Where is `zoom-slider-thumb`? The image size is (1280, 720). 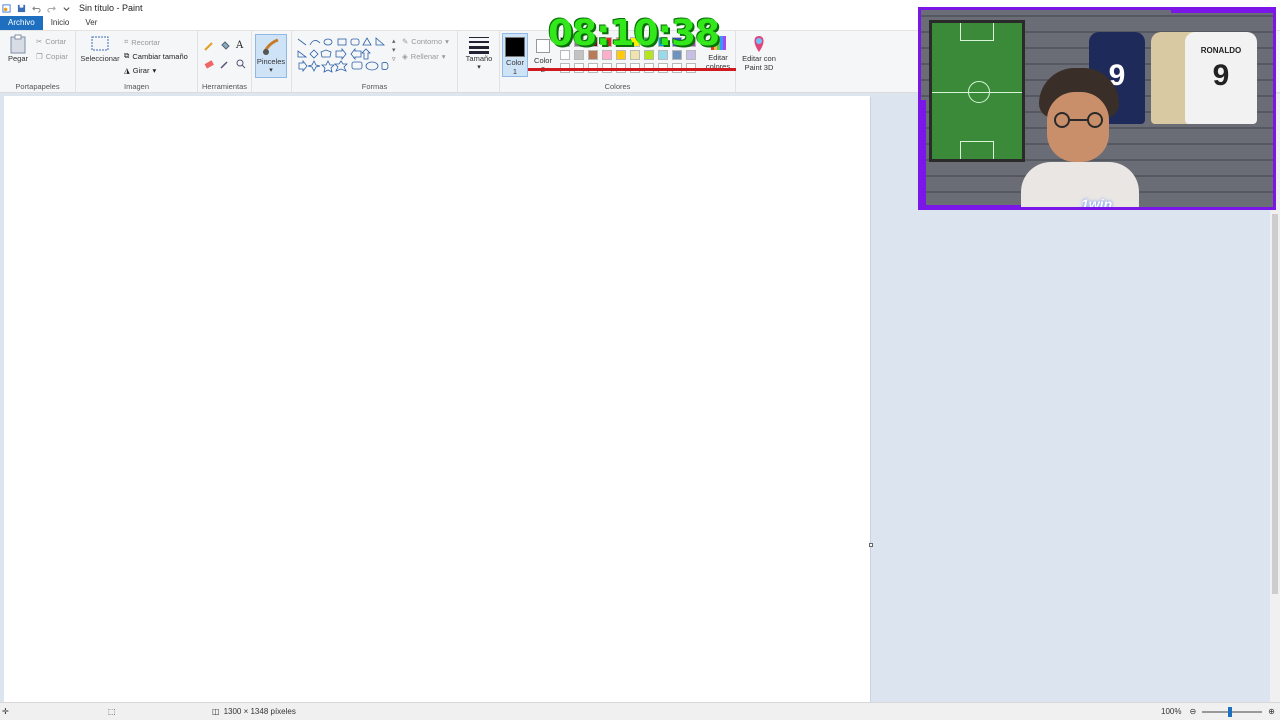 zoom-slider-thumb is located at coordinates (1230, 711).